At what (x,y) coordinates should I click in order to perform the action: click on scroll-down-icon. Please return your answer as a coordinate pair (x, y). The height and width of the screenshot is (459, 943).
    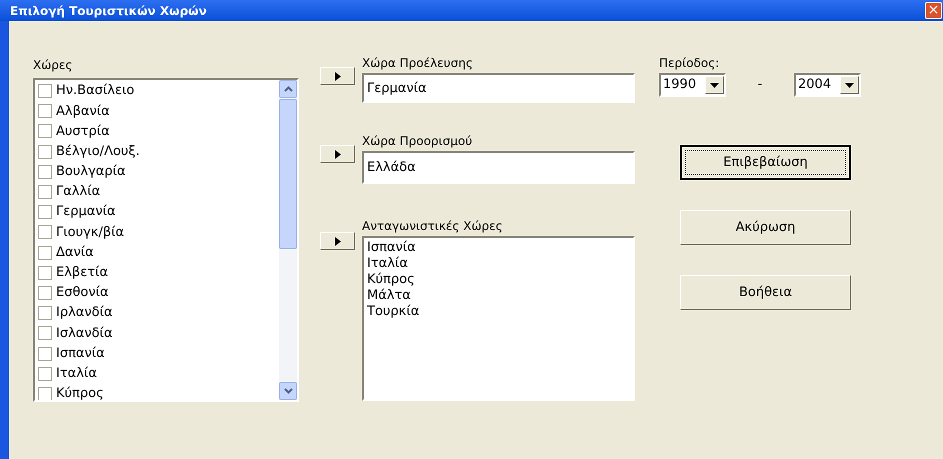
    Looking at the image, I should click on (288, 391).